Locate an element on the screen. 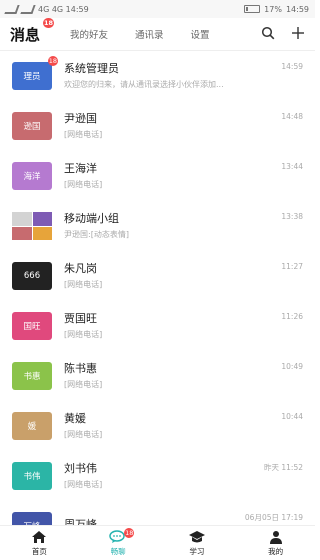 Image resolution: width=320 pixels, height=560 pixels. search-icon is located at coordinates (268, 33).